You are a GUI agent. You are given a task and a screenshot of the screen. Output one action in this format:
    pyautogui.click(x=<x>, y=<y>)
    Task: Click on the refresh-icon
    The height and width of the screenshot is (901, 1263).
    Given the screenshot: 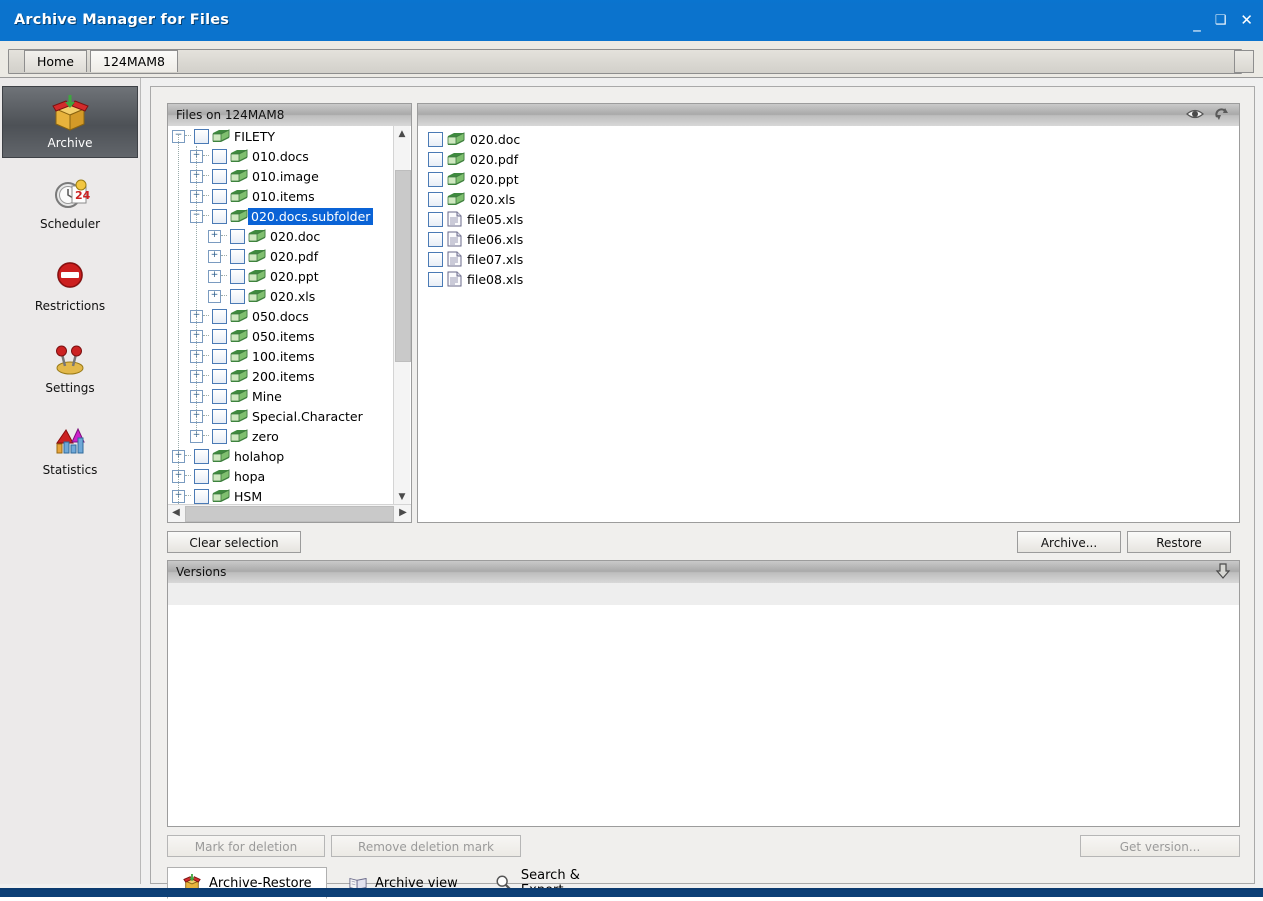 What is the action you would take?
    pyautogui.click(x=1222, y=114)
    